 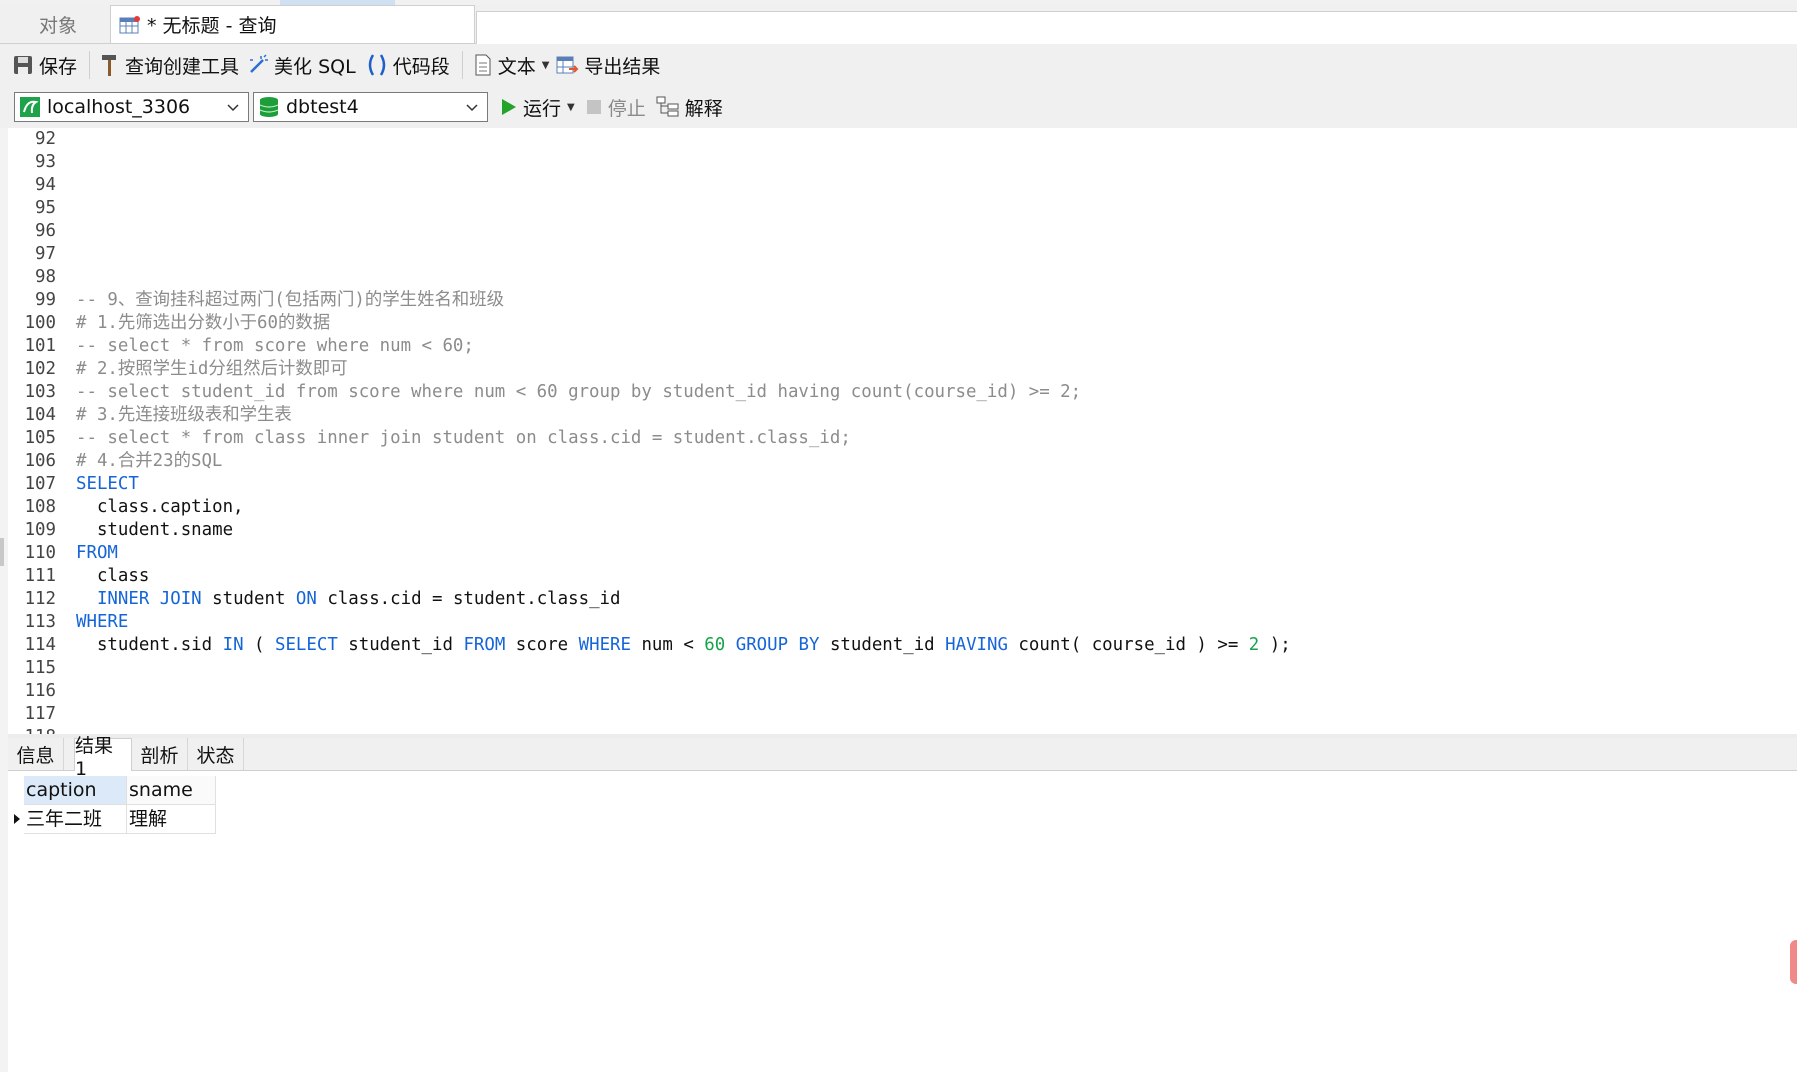 What do you see at coordinates (421, 66) in the screenshot?
I see `code-snippet-label: 代码段` at bounding box center [421, 66].